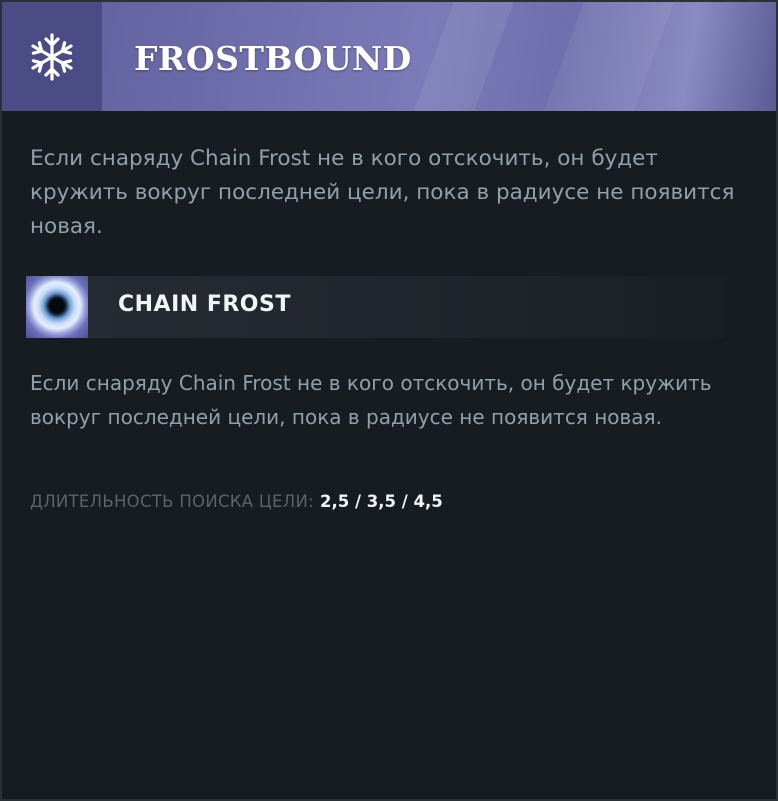 The image size is (778, 801). What do you see at coordinates (57, 307) in the screenshot?
I see `chain-frost-icon` at bounding box center [57, 307].